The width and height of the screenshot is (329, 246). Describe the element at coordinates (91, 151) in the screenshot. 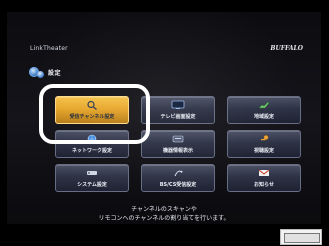

I see `menu-item-label: ネットワーク設定` at that location.